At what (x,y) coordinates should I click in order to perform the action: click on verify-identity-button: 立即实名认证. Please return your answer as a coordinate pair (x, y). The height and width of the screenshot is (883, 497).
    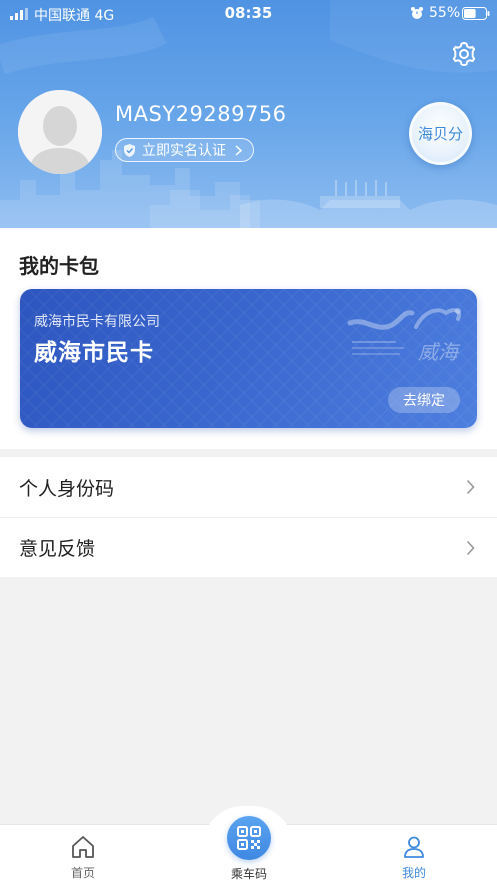
    Looking at the image, I should click on (184, 150).